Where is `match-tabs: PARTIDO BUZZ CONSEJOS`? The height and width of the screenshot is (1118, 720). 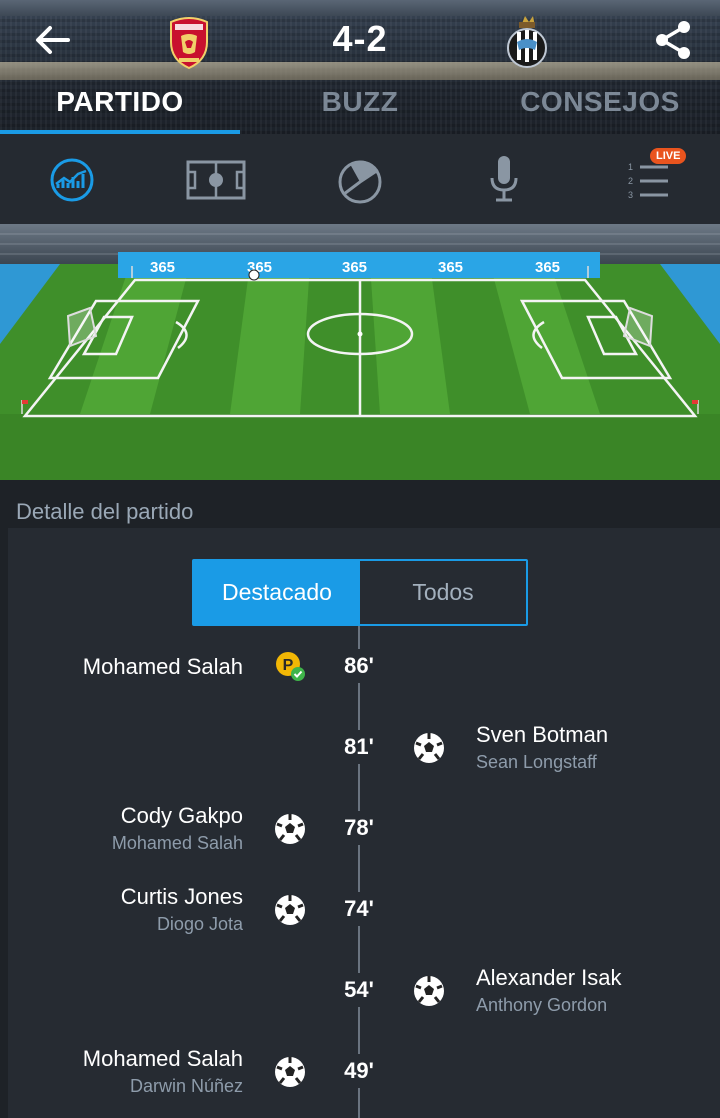
match-tabs: PARTIDO BUZZ CONSEJOS is located at coordinates (360, 107).